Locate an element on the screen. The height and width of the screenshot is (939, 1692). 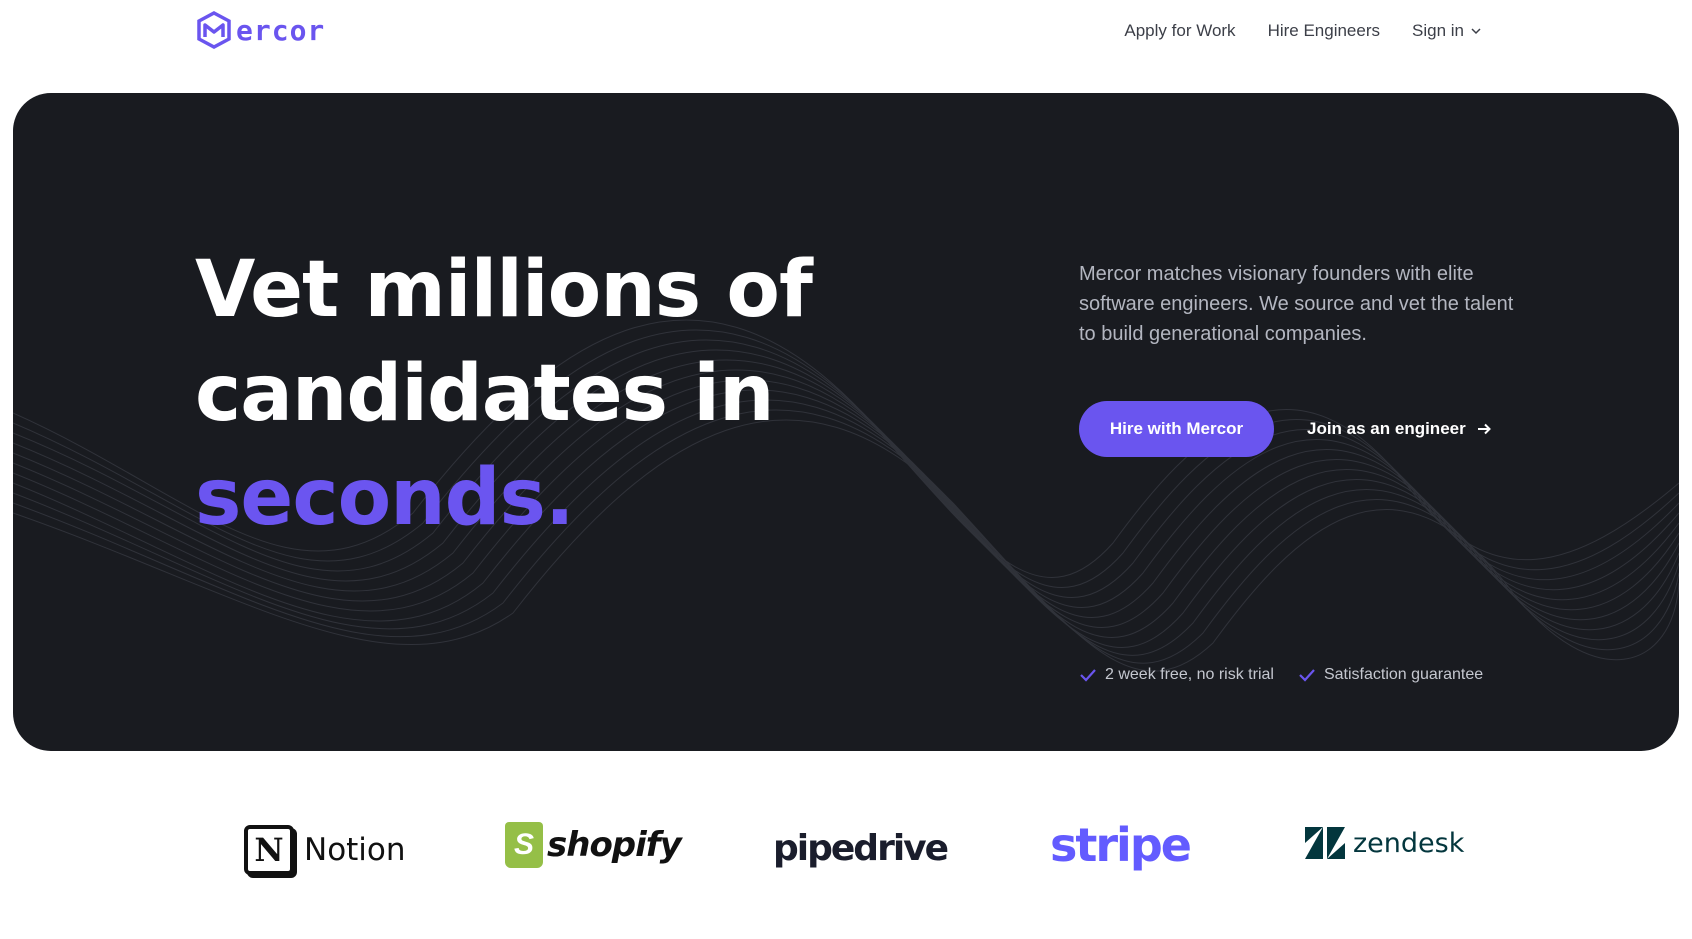
perk-item: 2 week free, no risk trial is located at coordinates (1176, 675).